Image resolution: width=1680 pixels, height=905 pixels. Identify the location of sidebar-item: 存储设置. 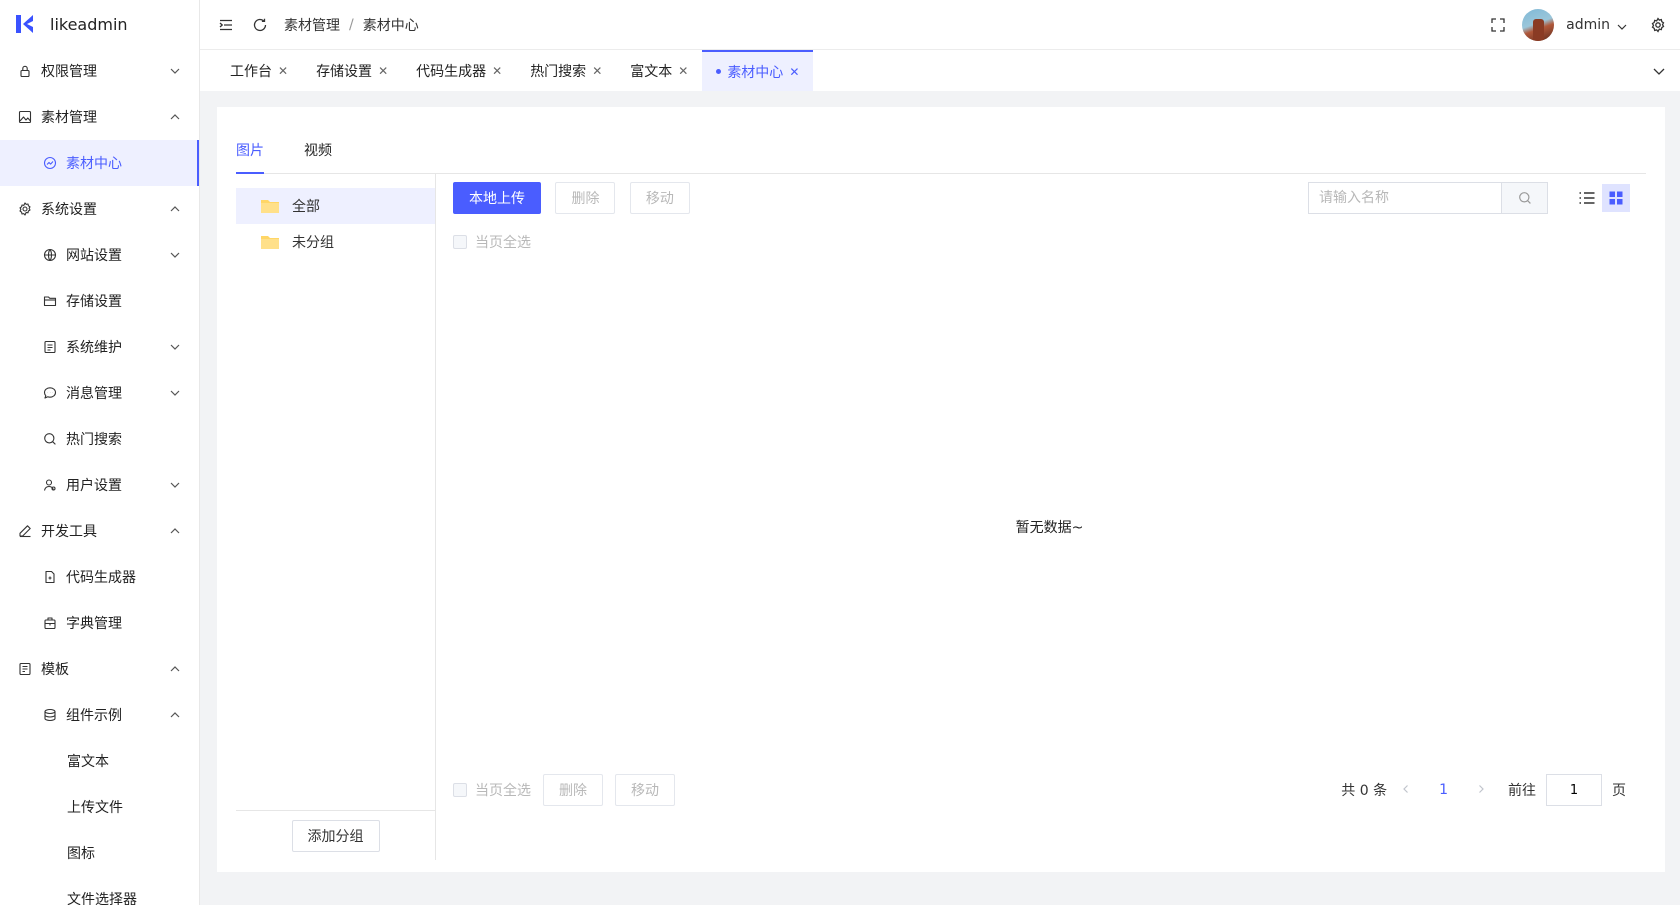
(99, 301).